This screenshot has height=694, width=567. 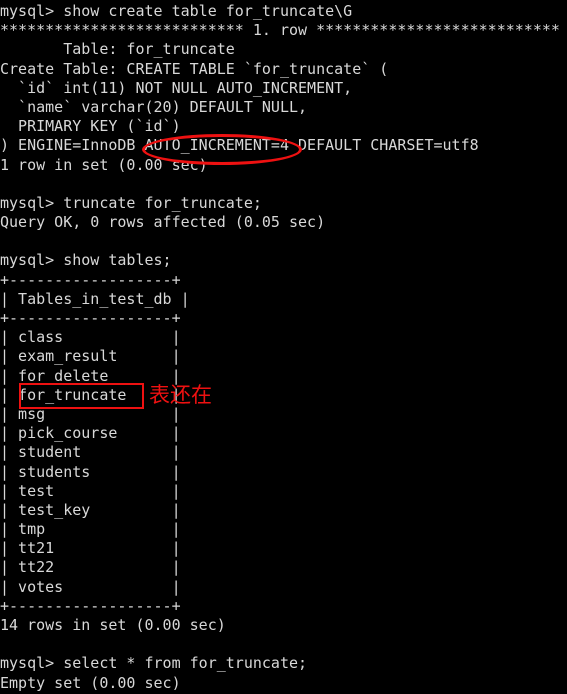 What do you see at coordinates (117, 49) in the screenshot?
I see `terminal-line: Table: for_truncate` at bounding box center [117, 49].